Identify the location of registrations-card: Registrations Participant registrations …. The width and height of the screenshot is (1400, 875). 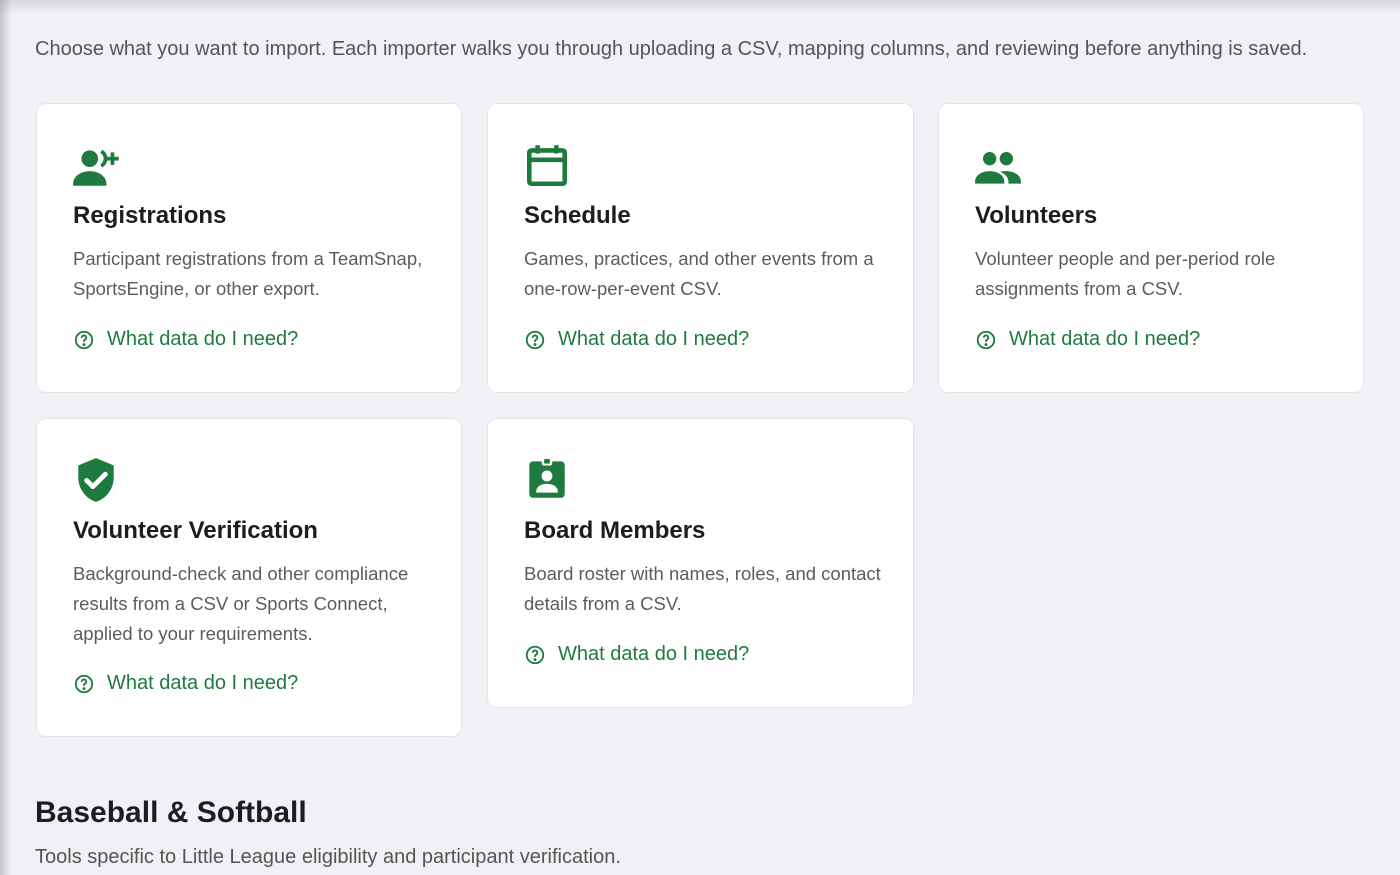
(249, 248).